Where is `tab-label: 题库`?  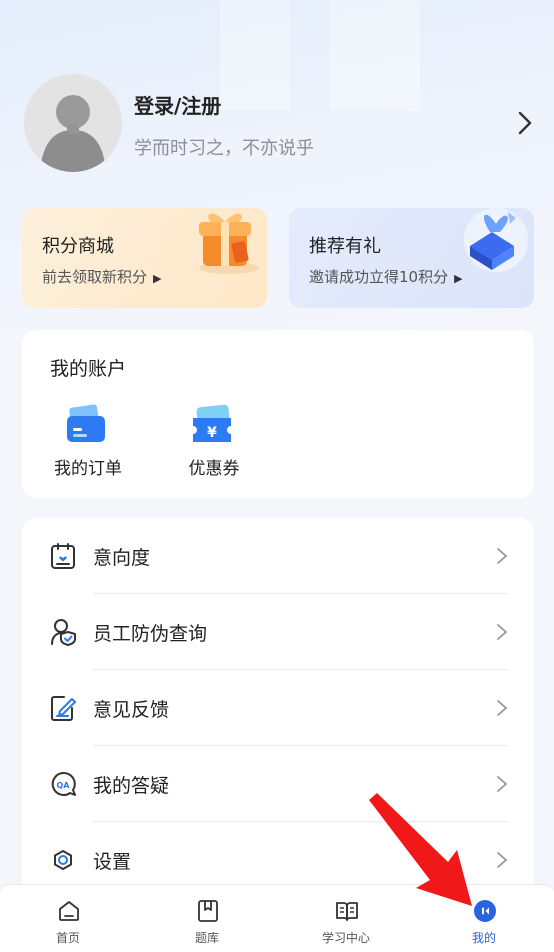 tab-label: 题库 is located at coordinates (206, 938).